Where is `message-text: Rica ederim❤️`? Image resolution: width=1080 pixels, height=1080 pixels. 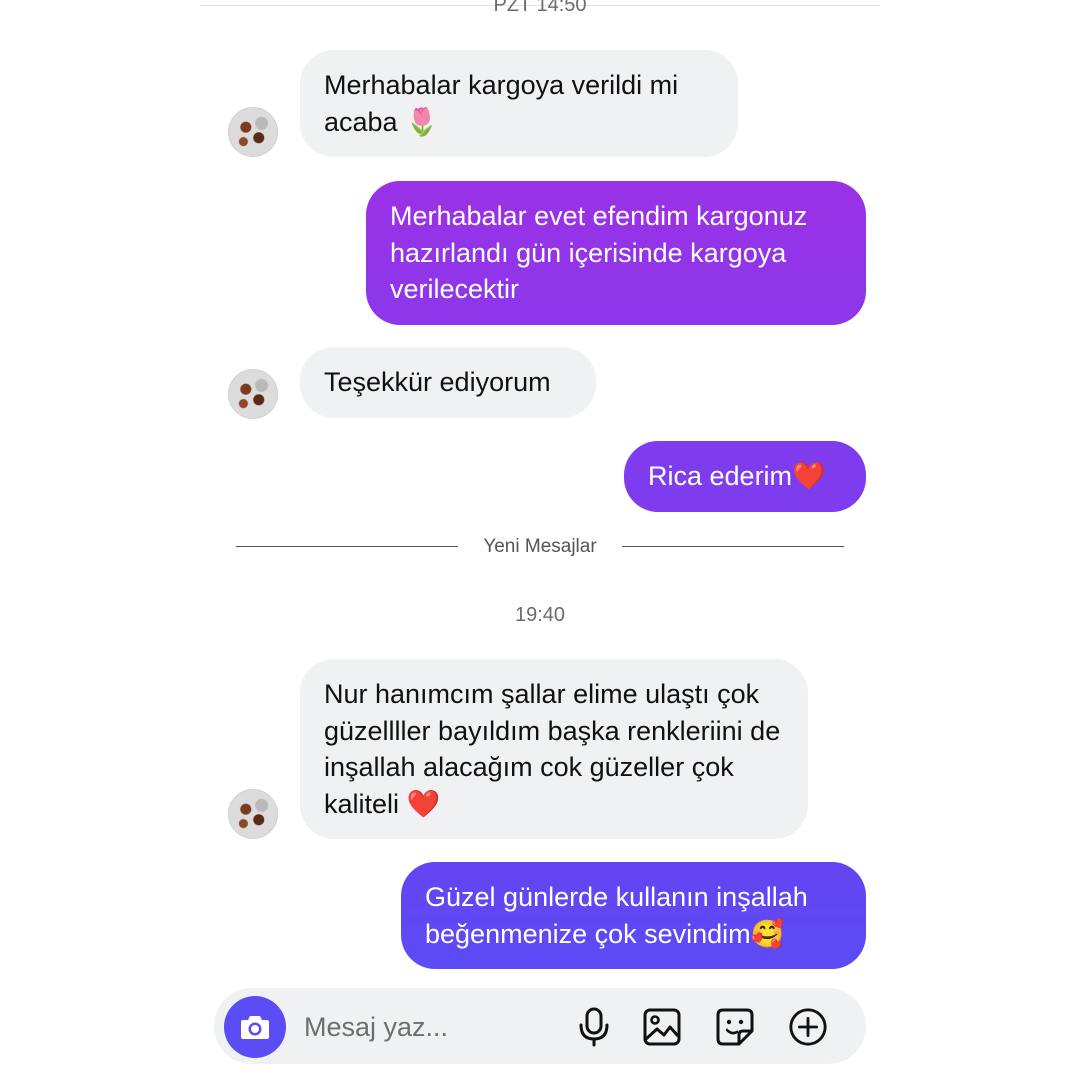
message-text: Rica ederim❤️ is located at coordinates (737, 476).